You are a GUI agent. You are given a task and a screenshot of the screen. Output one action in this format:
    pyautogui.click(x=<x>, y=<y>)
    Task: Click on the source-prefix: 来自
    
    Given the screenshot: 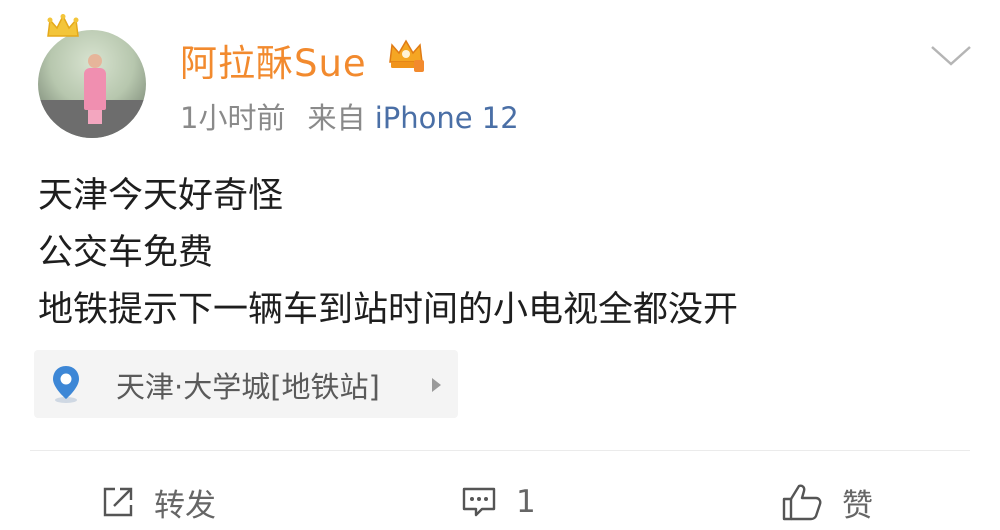 What is the action you would take?
    pyautogui.click(x=336, y=118)
    